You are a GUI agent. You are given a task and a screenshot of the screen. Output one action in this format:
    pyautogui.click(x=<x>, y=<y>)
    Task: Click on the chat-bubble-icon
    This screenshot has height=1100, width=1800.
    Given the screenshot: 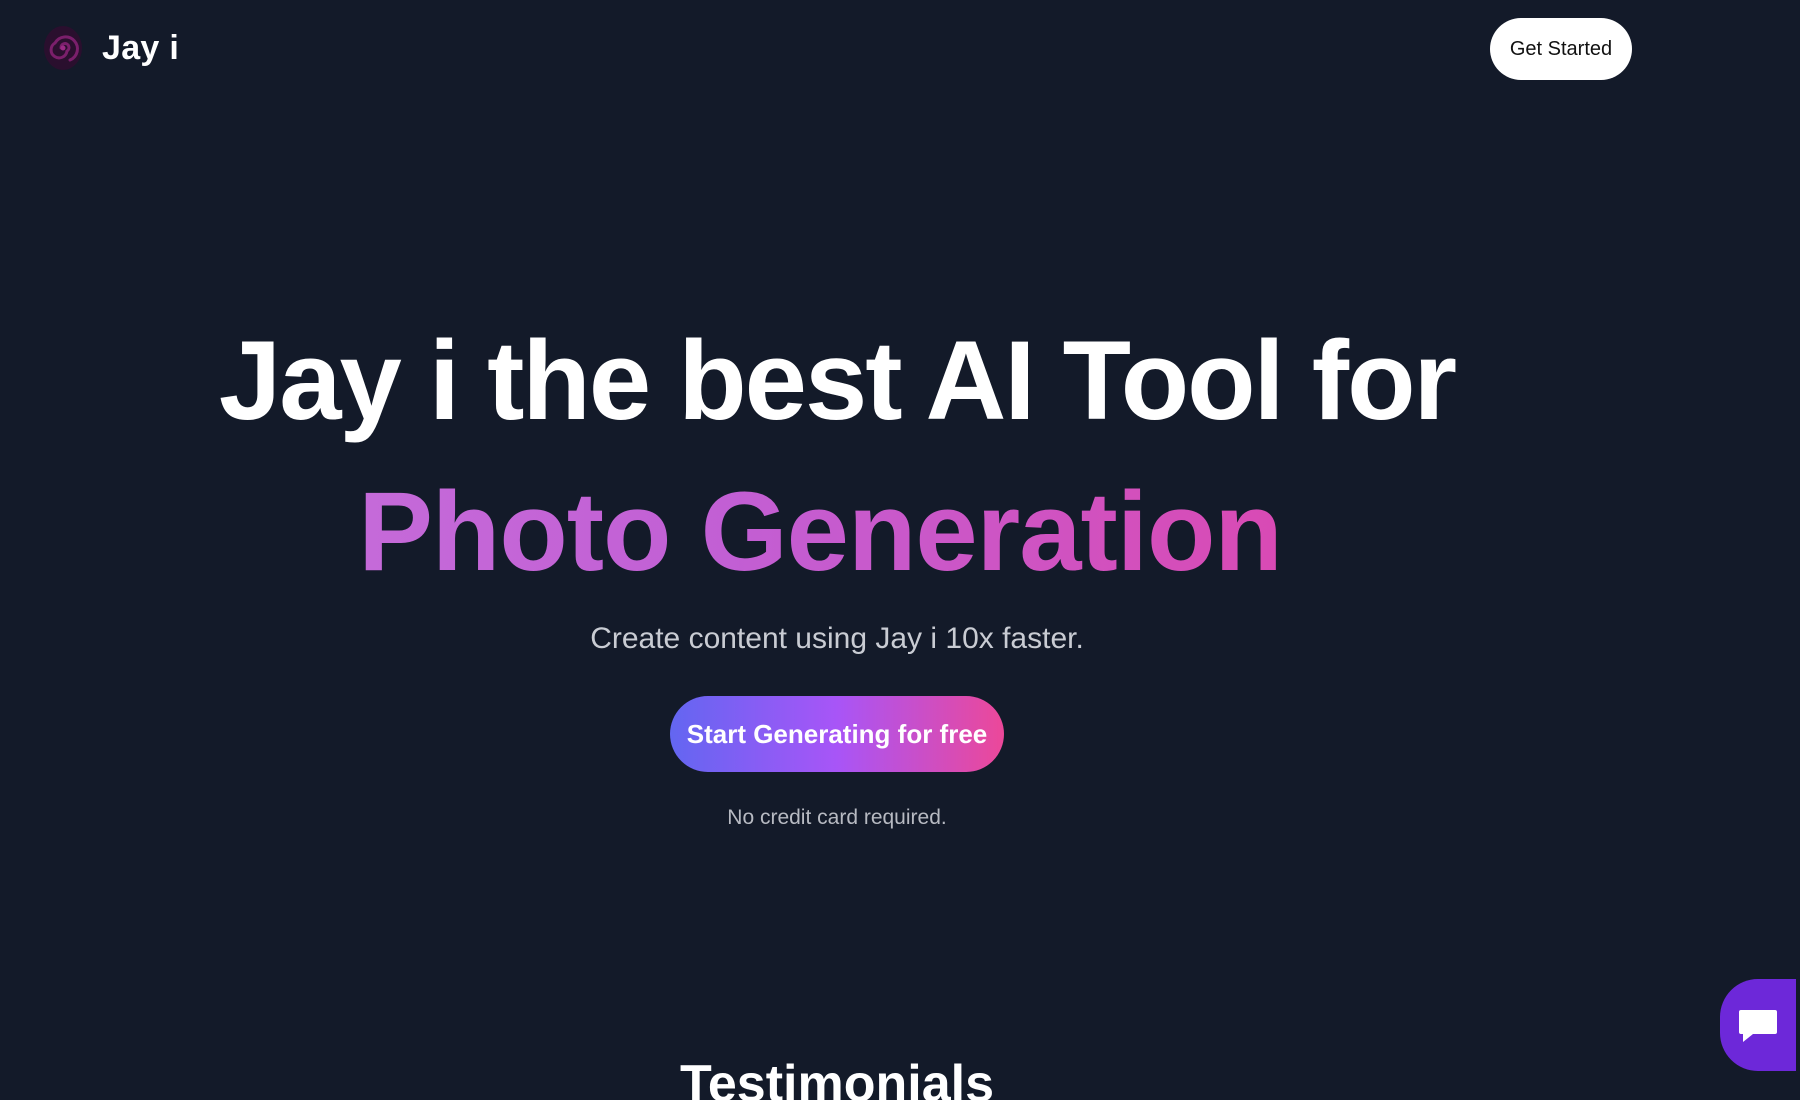 What is the action you would take?
    pyautogui.click(x=1758, y=1026)
    